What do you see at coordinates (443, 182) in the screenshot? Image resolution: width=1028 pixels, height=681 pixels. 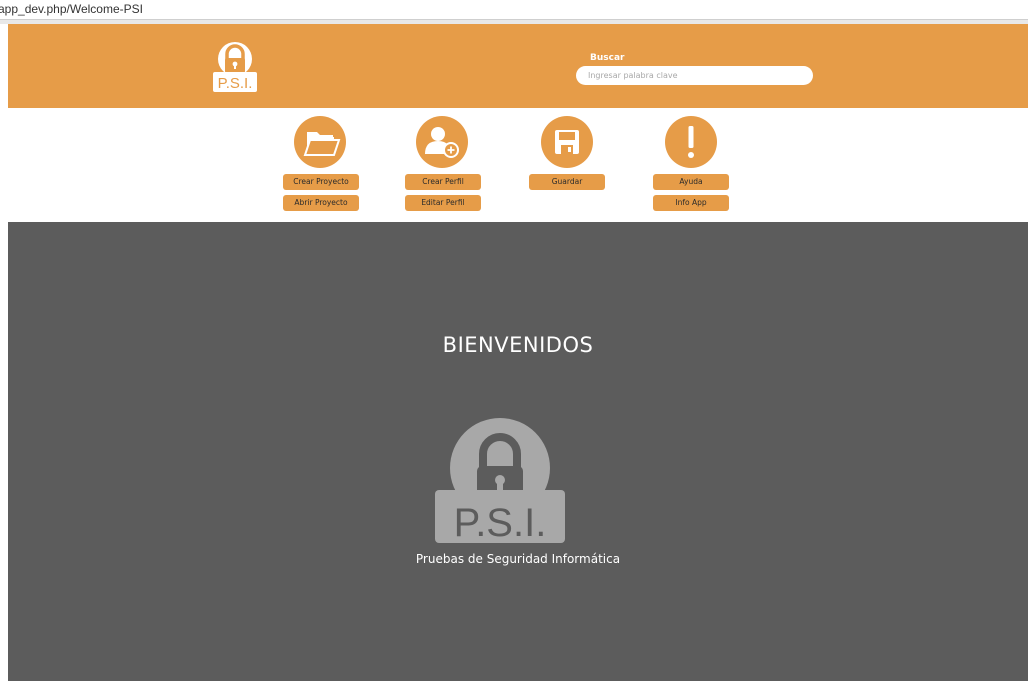 I see `create-profile-button: Crear Perfil` at bounding box center [443, 182].